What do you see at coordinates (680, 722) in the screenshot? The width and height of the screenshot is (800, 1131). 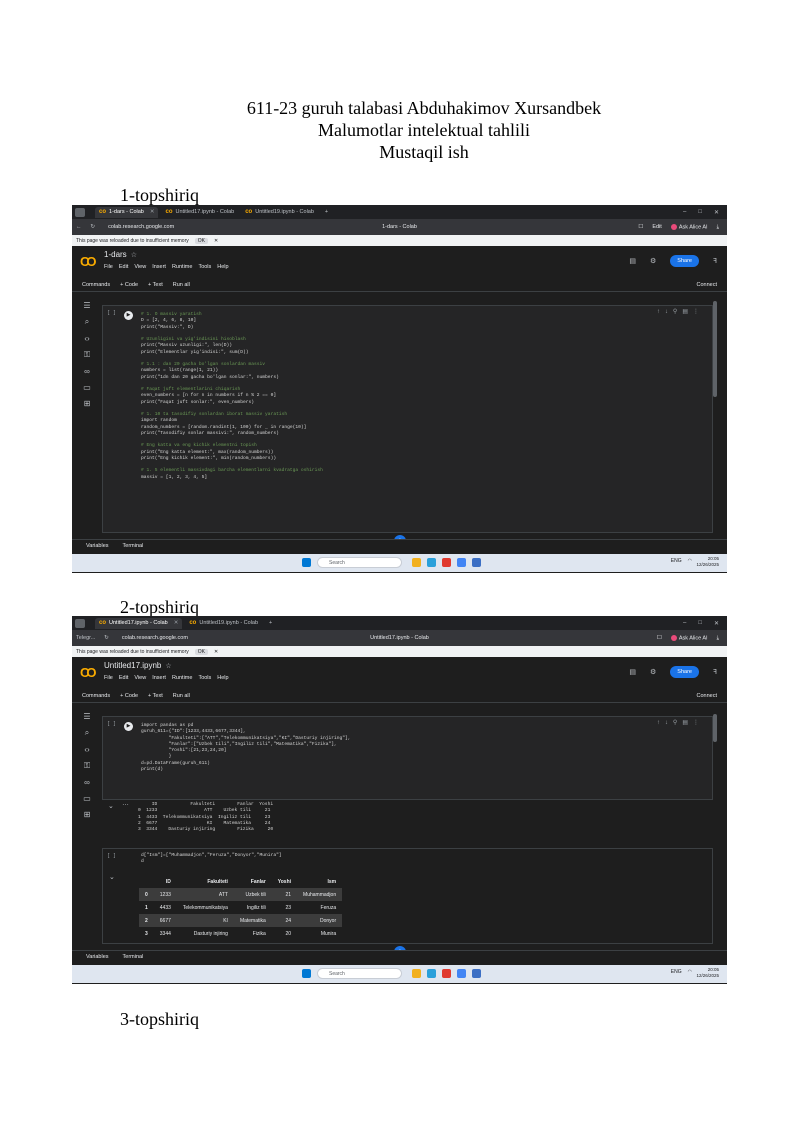 I see `cell-toolbar-icons: ↑↓⚲▤⋮` at bounding box center [680, 722].